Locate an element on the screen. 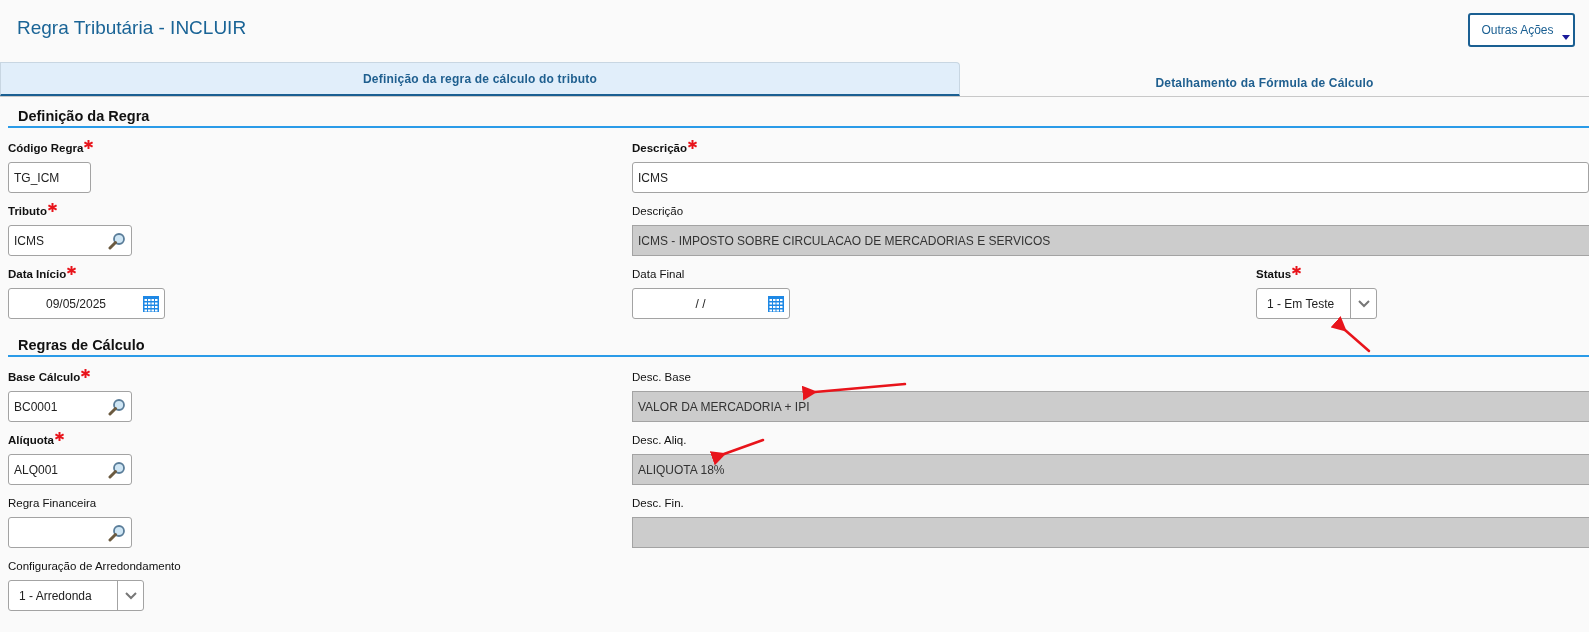  tab: Detalhamento da Fórmula de Cálculo is located at coordinates (1274, 79).